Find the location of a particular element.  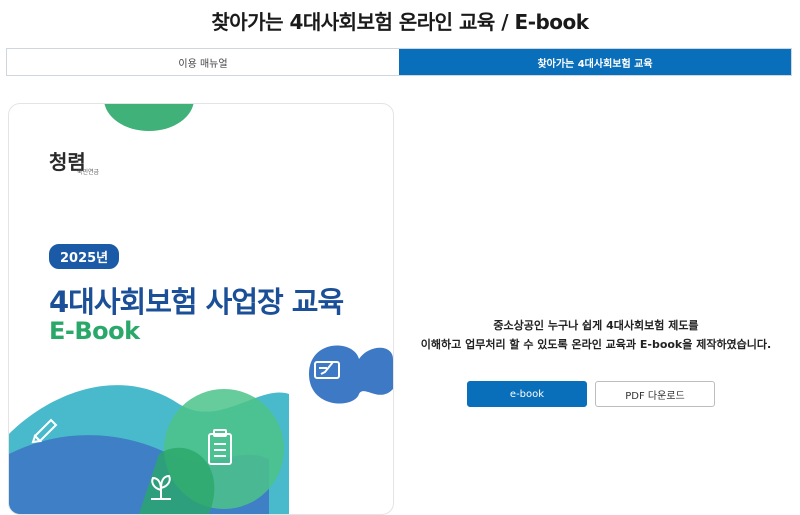

page-title: 찾아가는 4대사회보험 온라인 교육 / E-book is located at coordinates (400, 22).